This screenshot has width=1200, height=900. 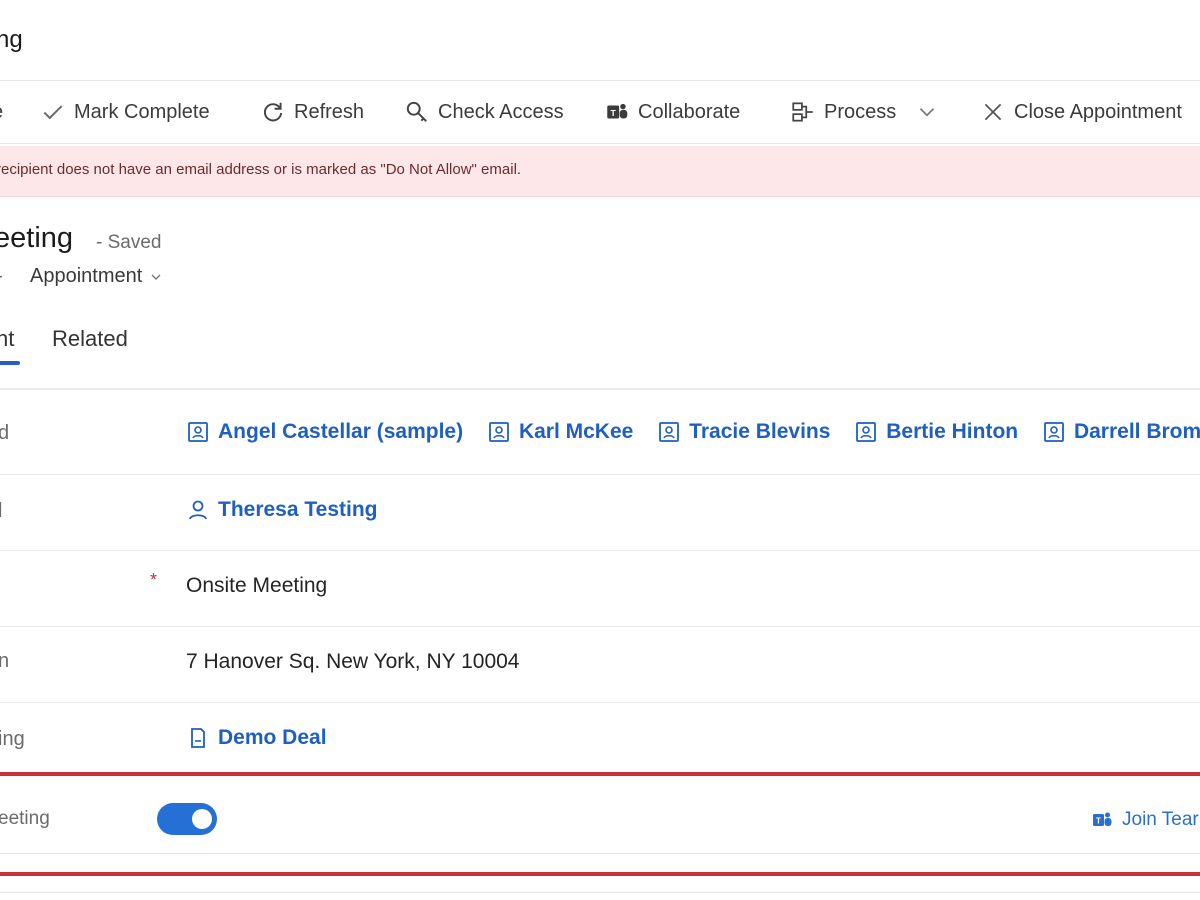 I want to click on teams-meeting-label: eeting, so click(x=25, y=818).